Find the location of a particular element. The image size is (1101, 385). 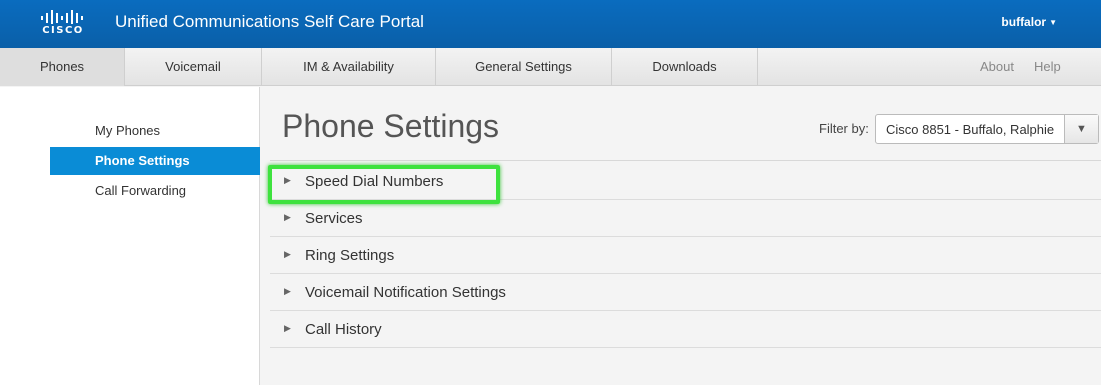

tab-im-availability: IM & Availability is located at coordinates (349, 67).